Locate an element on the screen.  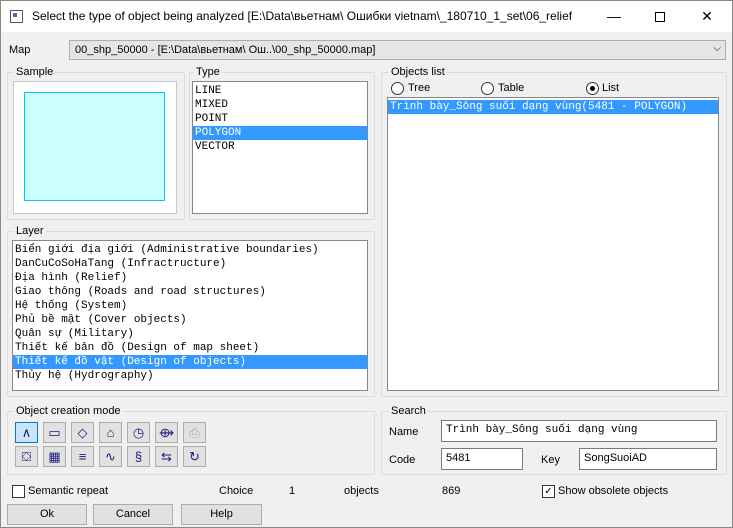
rectangle-tool-button: ▭ is located at coordinates (54, 432).